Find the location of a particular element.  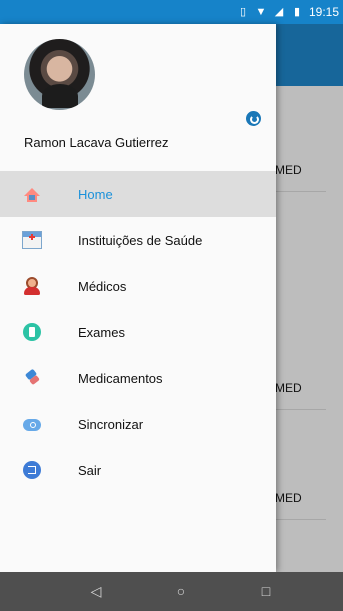

menu-item-label: Instituições de Saúde is located at coordinates (140, 240).